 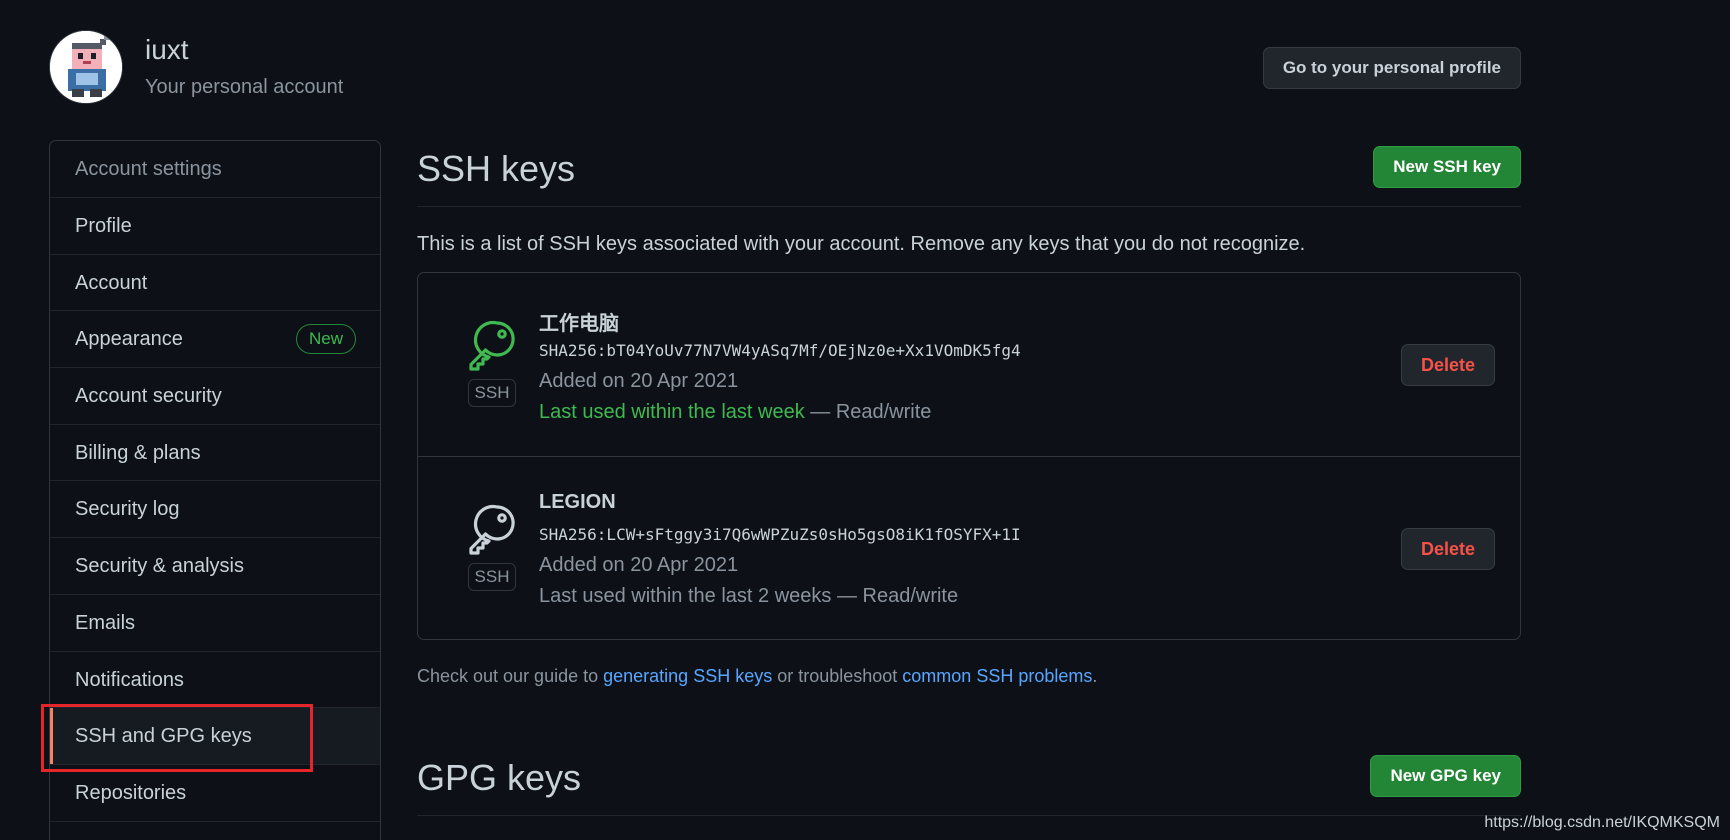 What do you see at coordinates (167, 49) in the screenshot?
I see `username: iuxt` at bounding box center [167, 49].